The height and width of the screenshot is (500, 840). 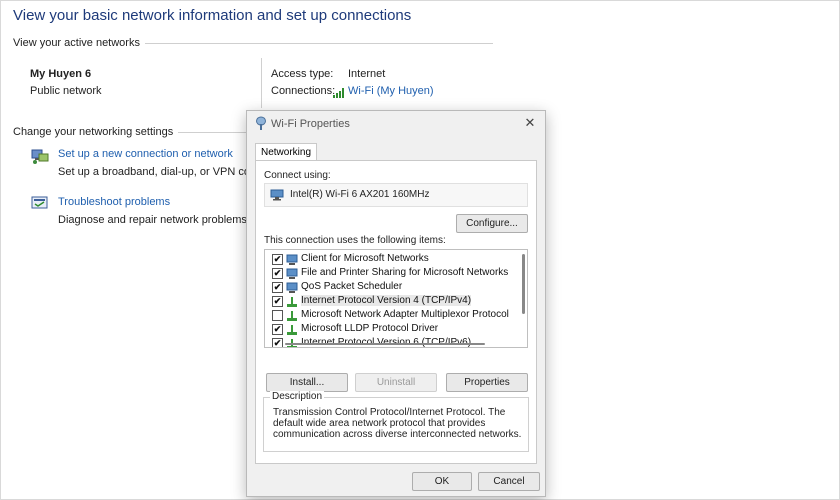 I want to click on connection-link: Wi-Fi (My Huyen), so click(x=391, y=91).